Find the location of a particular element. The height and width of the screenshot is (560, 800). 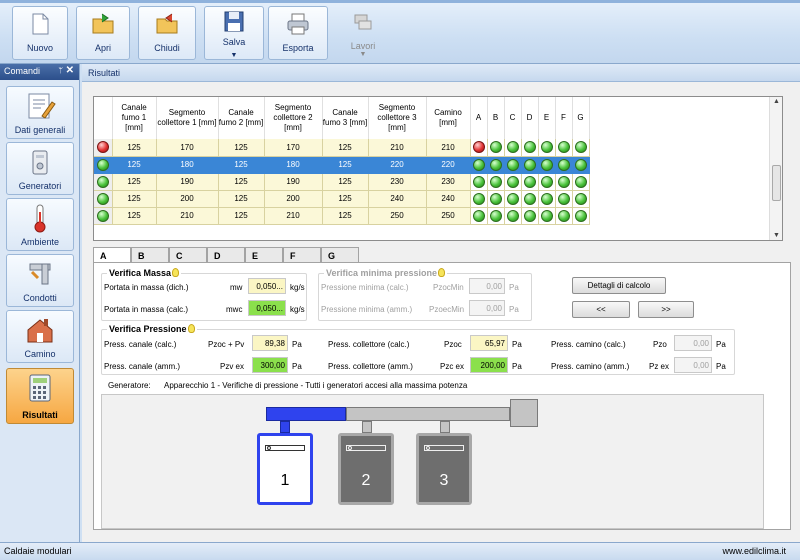

tab-b: B is located at coordinates (150, 255).